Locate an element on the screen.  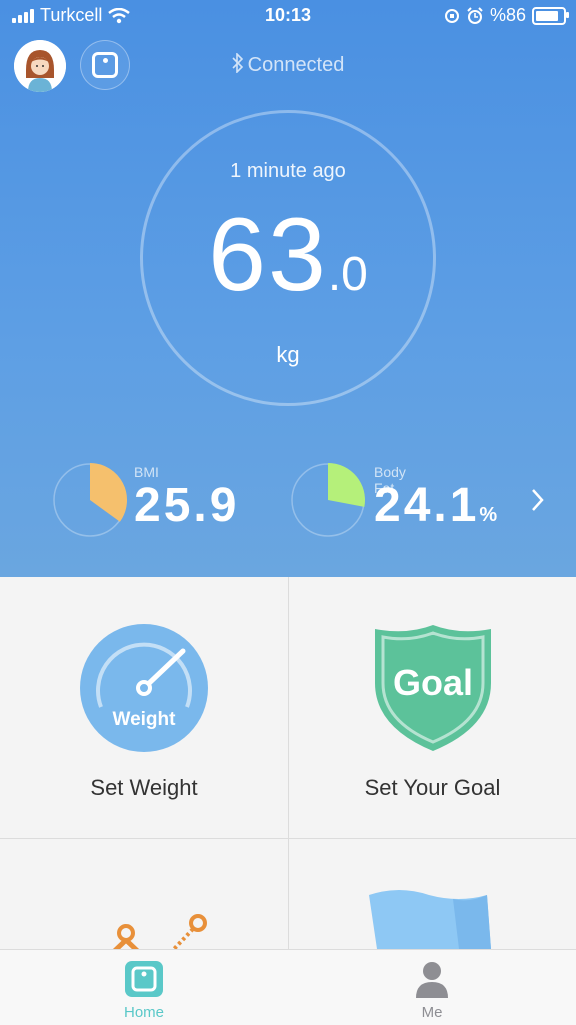
set-goal-tile: Goal Set Your Goal is located at coordinates (432, 708).